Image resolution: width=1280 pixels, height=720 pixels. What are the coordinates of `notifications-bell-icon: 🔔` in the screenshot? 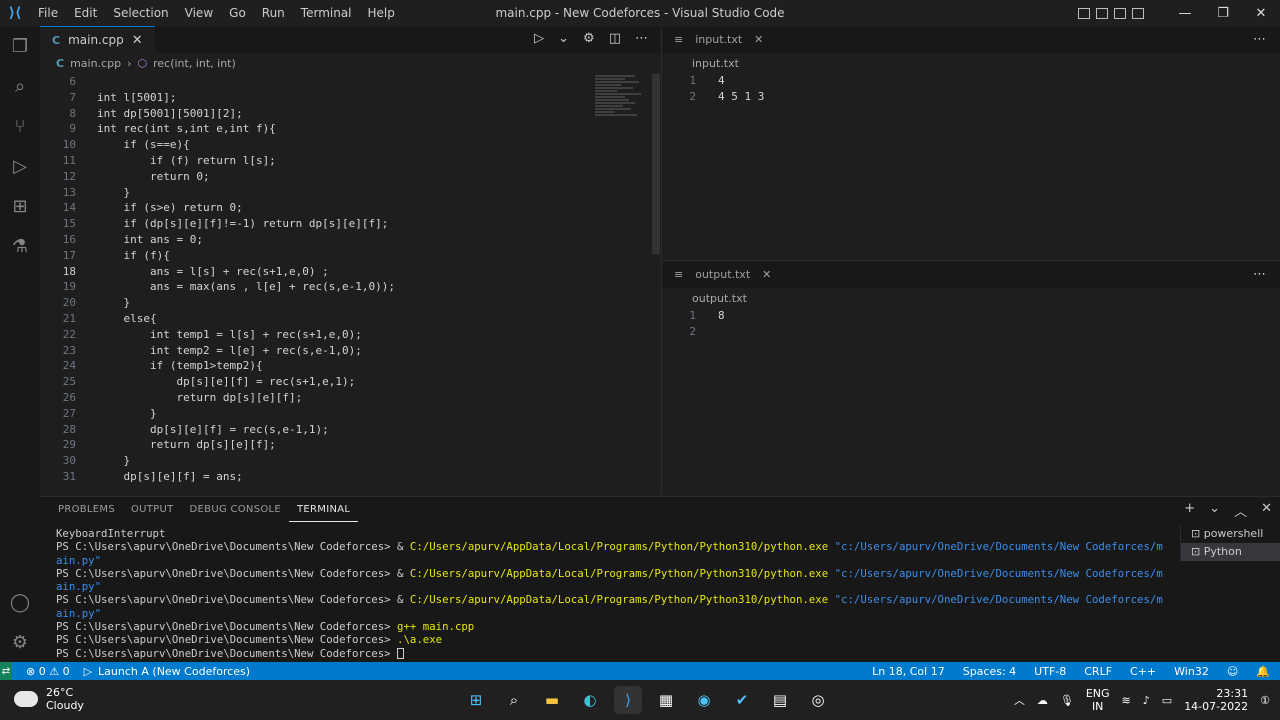 It's located at (1263, 671).